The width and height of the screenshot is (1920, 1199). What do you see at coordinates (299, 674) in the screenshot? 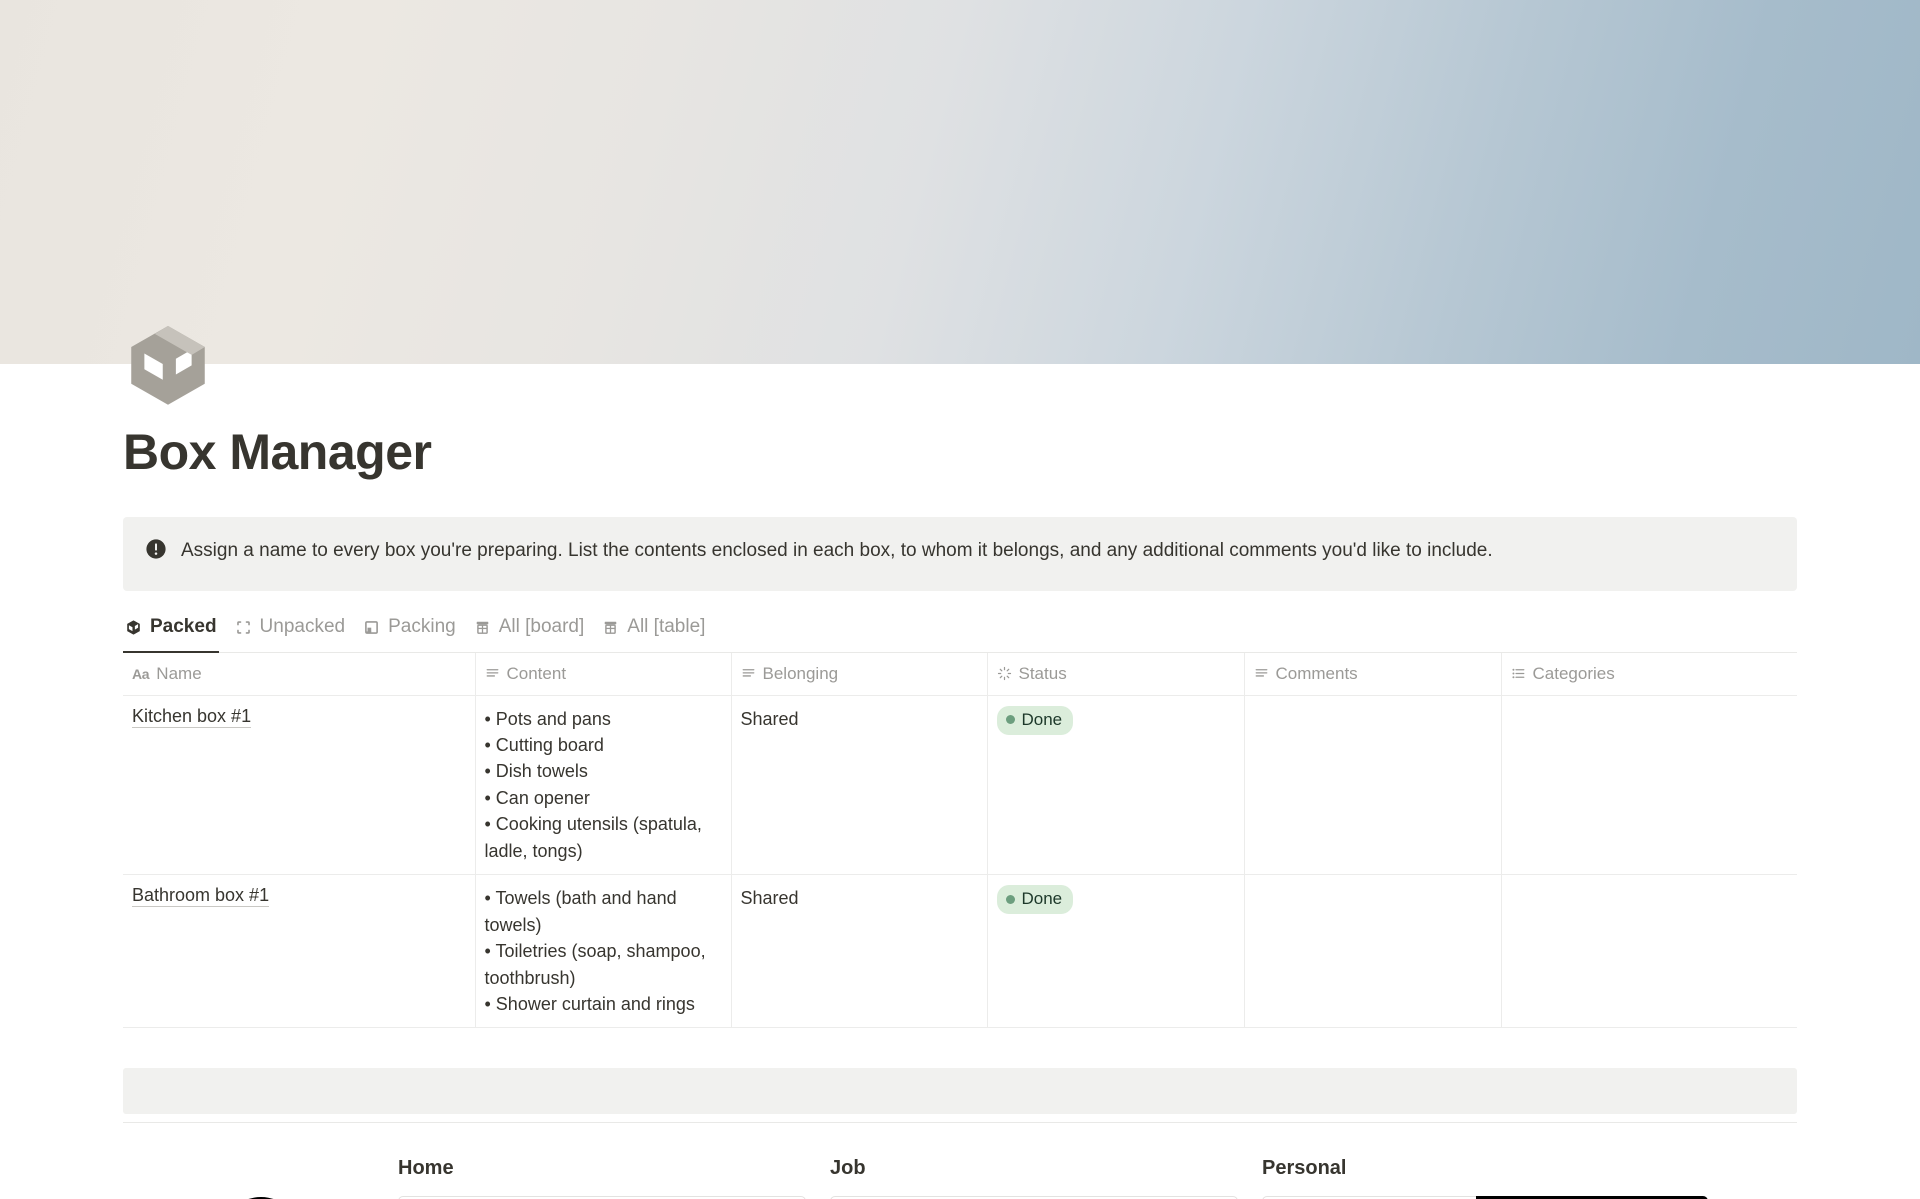
I see `column-header-name: Aa Name` at bounding box center [299, 674].